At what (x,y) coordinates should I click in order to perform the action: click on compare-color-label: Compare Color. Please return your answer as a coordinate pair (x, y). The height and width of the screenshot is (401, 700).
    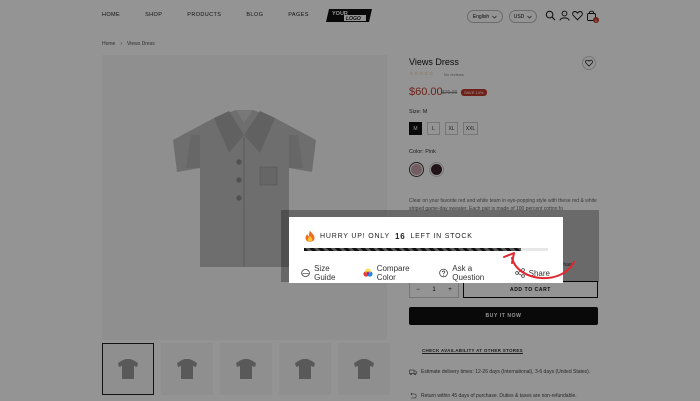
    Looking at the image, I should click on (393, 273).